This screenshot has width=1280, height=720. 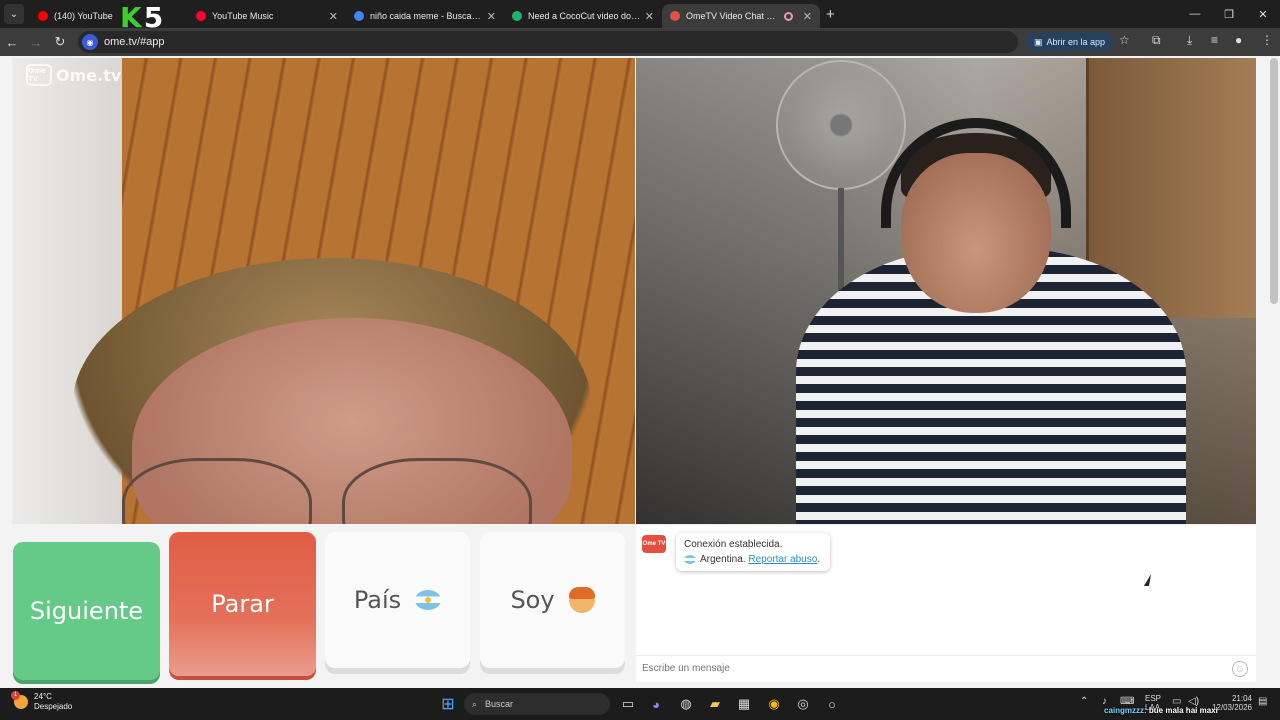 What do you see at coordinates (43, 696) in the screenshot?
I see `weather-temp: 24°C` at bounding box center [43, 696].